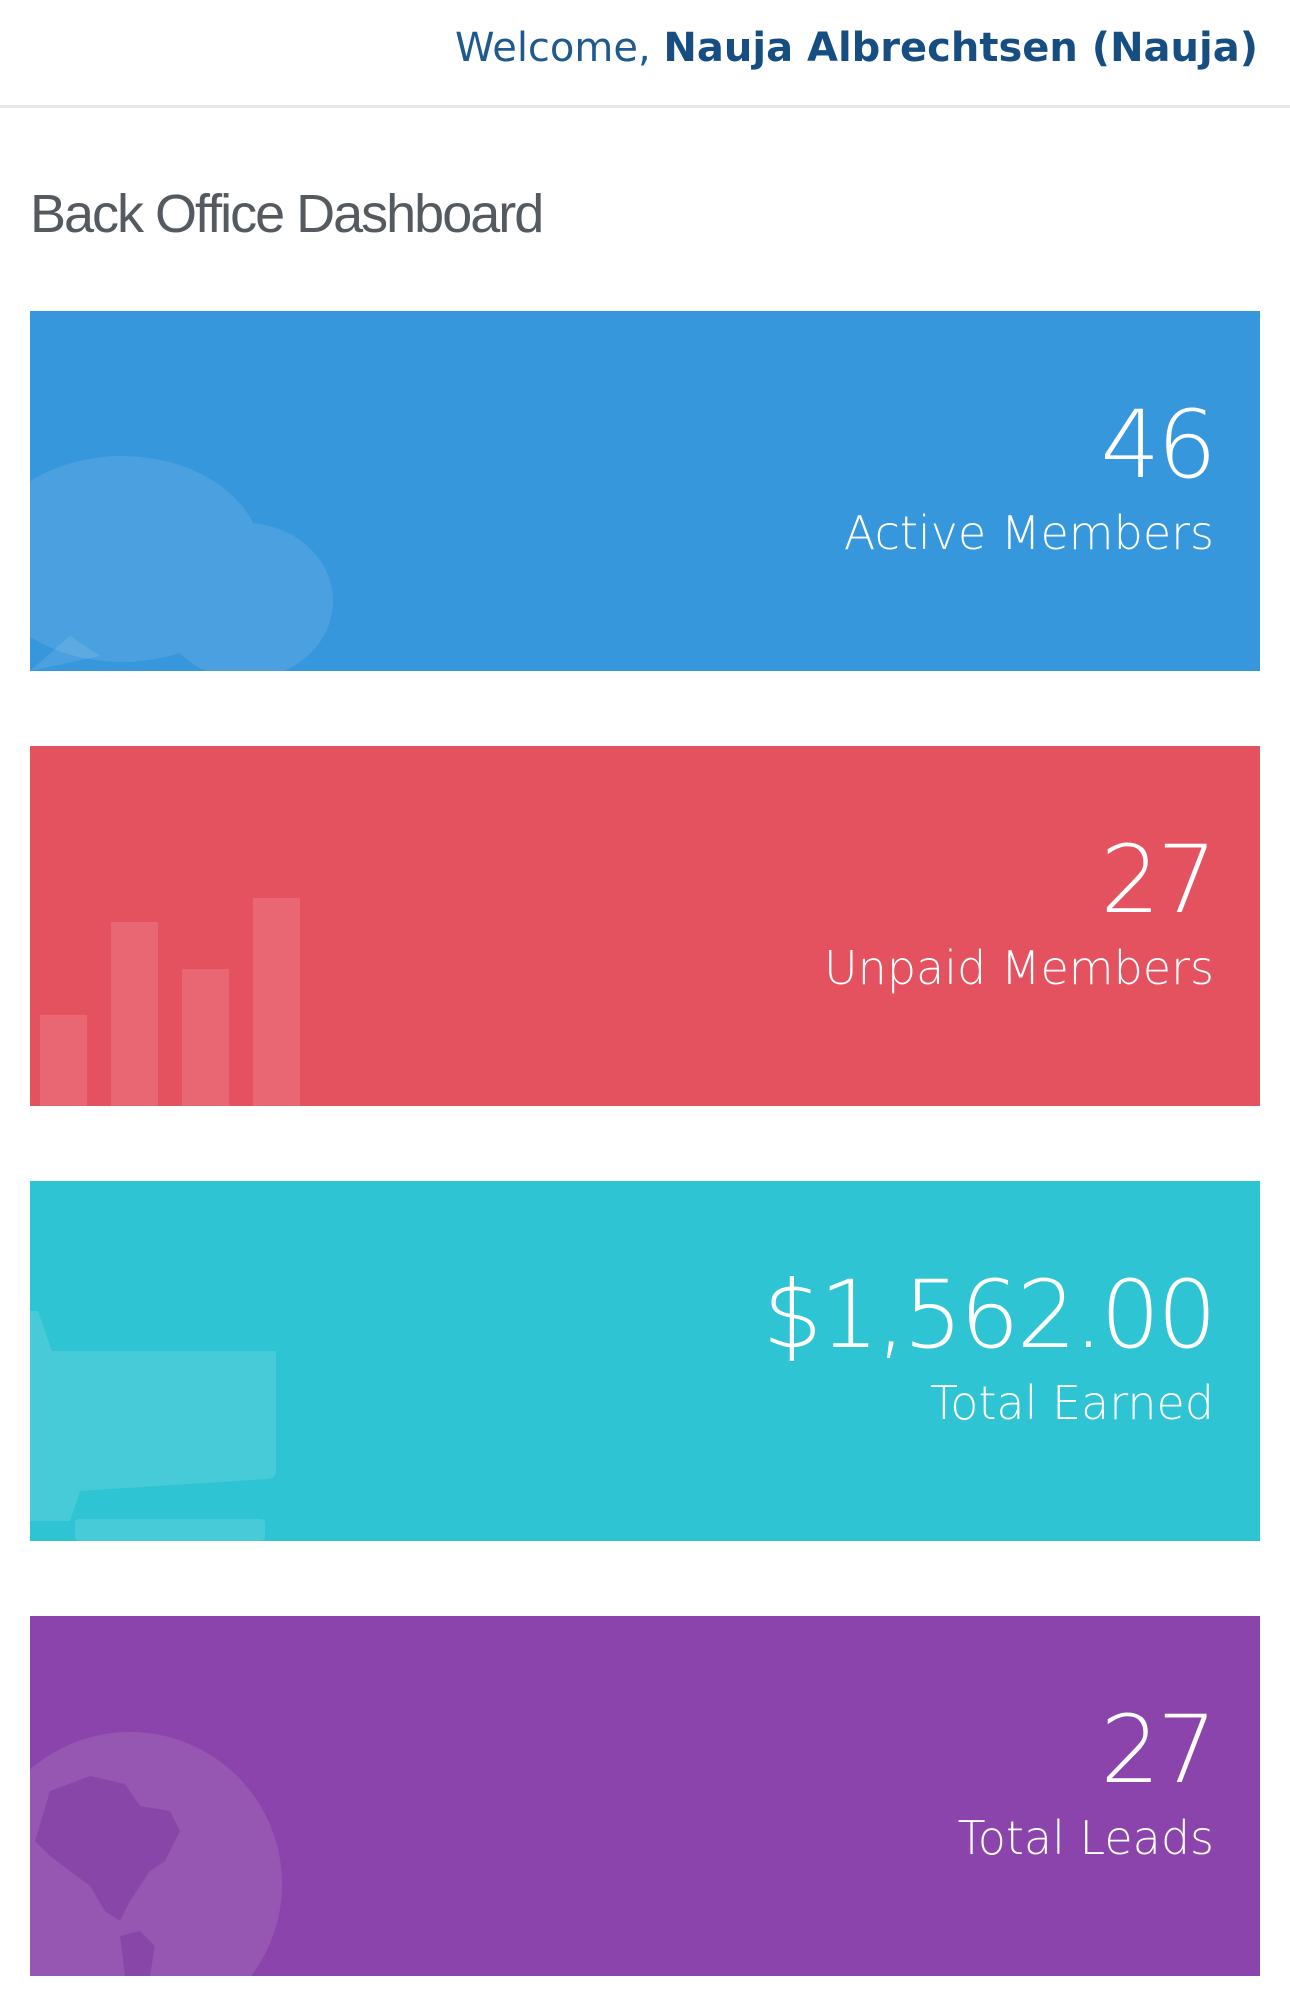 The height and width of the screenshot is (2010, 1290). I want to click on top-bar: Welcome, Nauja Albrechtsen (Nauja), so click(645, 54).